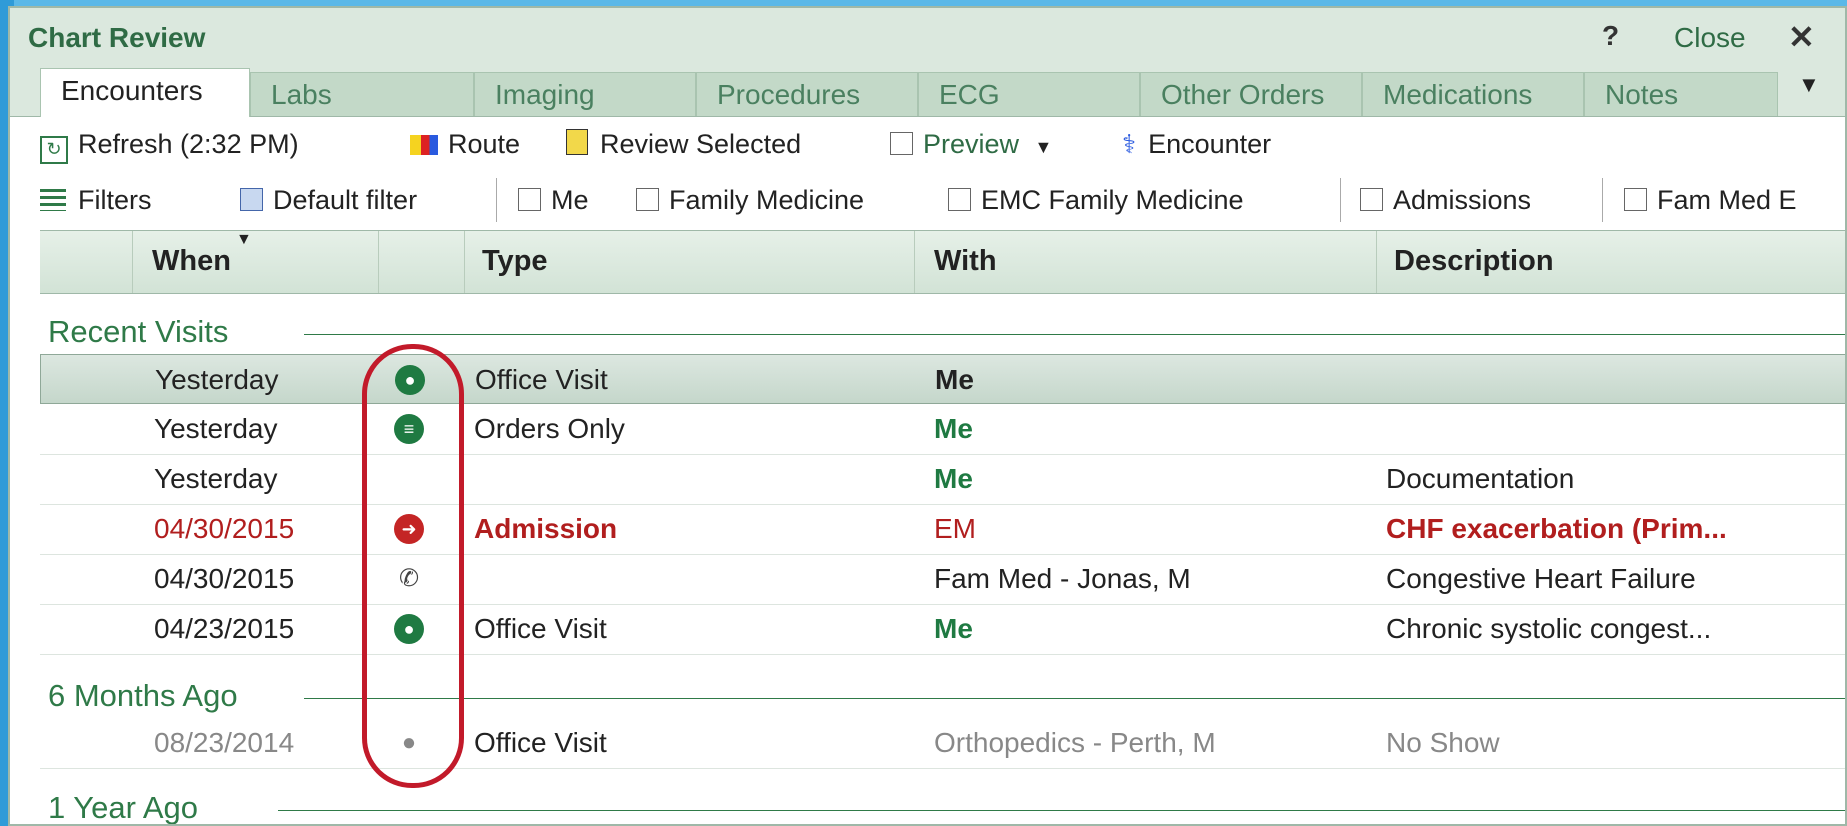 The width and height of the screenshot is (1847, 826). Describe the element at coordinates (123, 807) in the screenshot. I see `group-1-year-ago: 1 Year Ago` at that location.